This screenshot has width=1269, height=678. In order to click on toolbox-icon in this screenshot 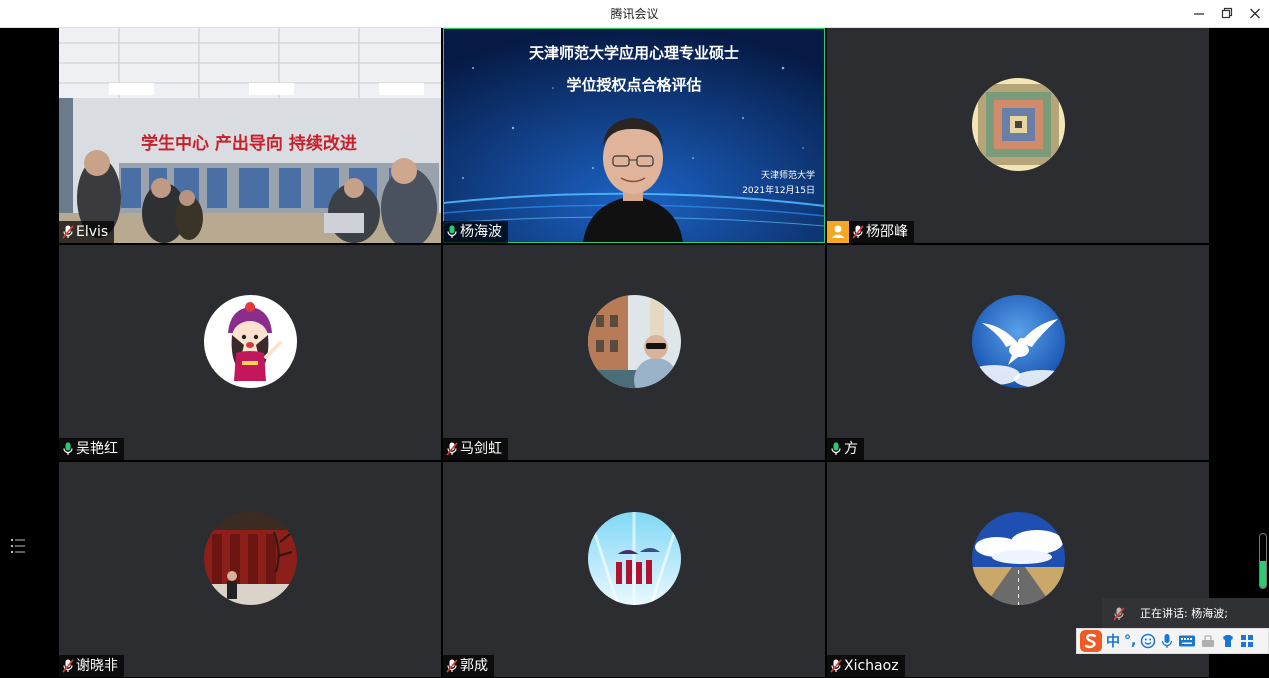, I will do `click(1208, 641)`.